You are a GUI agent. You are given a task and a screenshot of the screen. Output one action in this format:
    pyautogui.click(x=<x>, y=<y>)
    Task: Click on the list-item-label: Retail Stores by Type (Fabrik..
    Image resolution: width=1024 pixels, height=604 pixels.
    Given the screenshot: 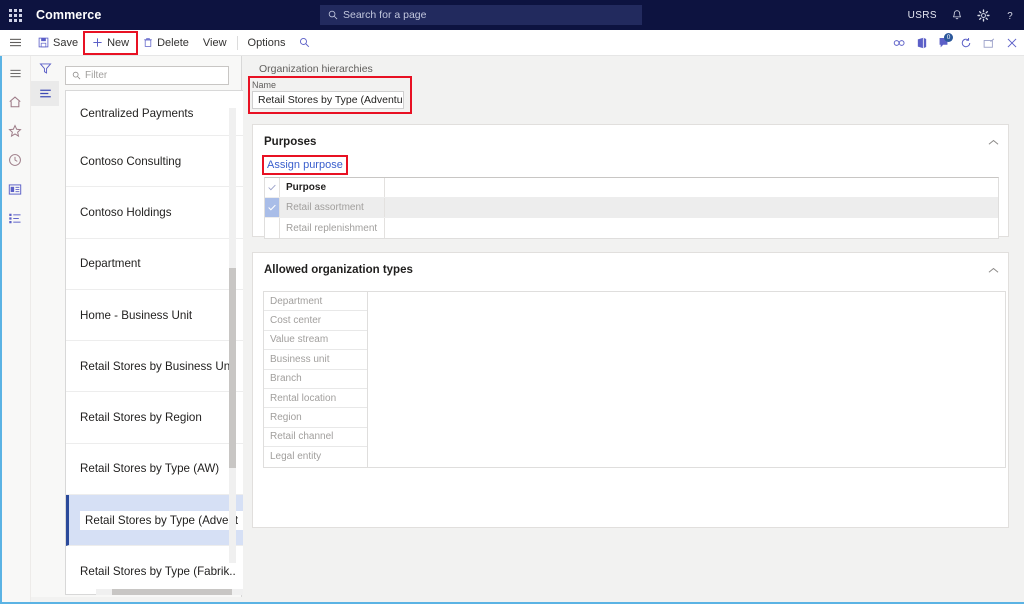 What is the action you would take?
    pyautogui.click(x=158, y=572)
    